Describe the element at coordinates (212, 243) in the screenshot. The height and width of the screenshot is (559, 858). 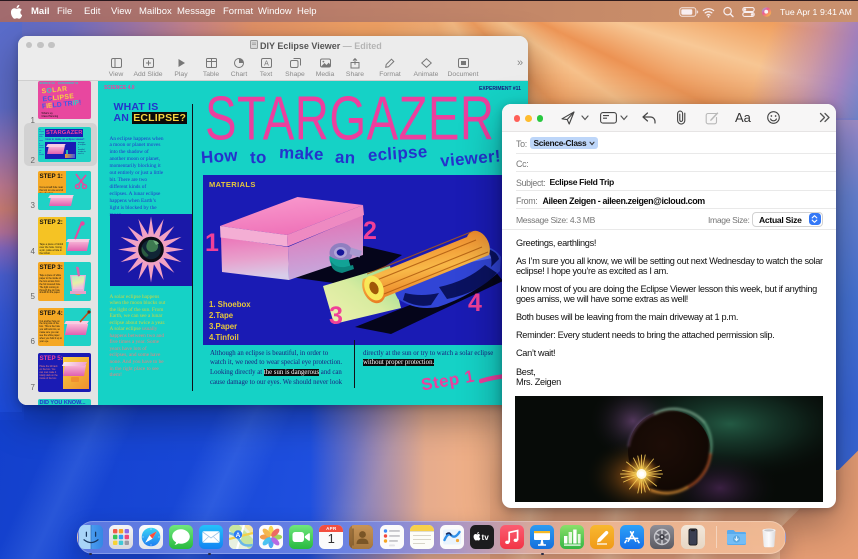
I see `svg-text: 1` at that location.